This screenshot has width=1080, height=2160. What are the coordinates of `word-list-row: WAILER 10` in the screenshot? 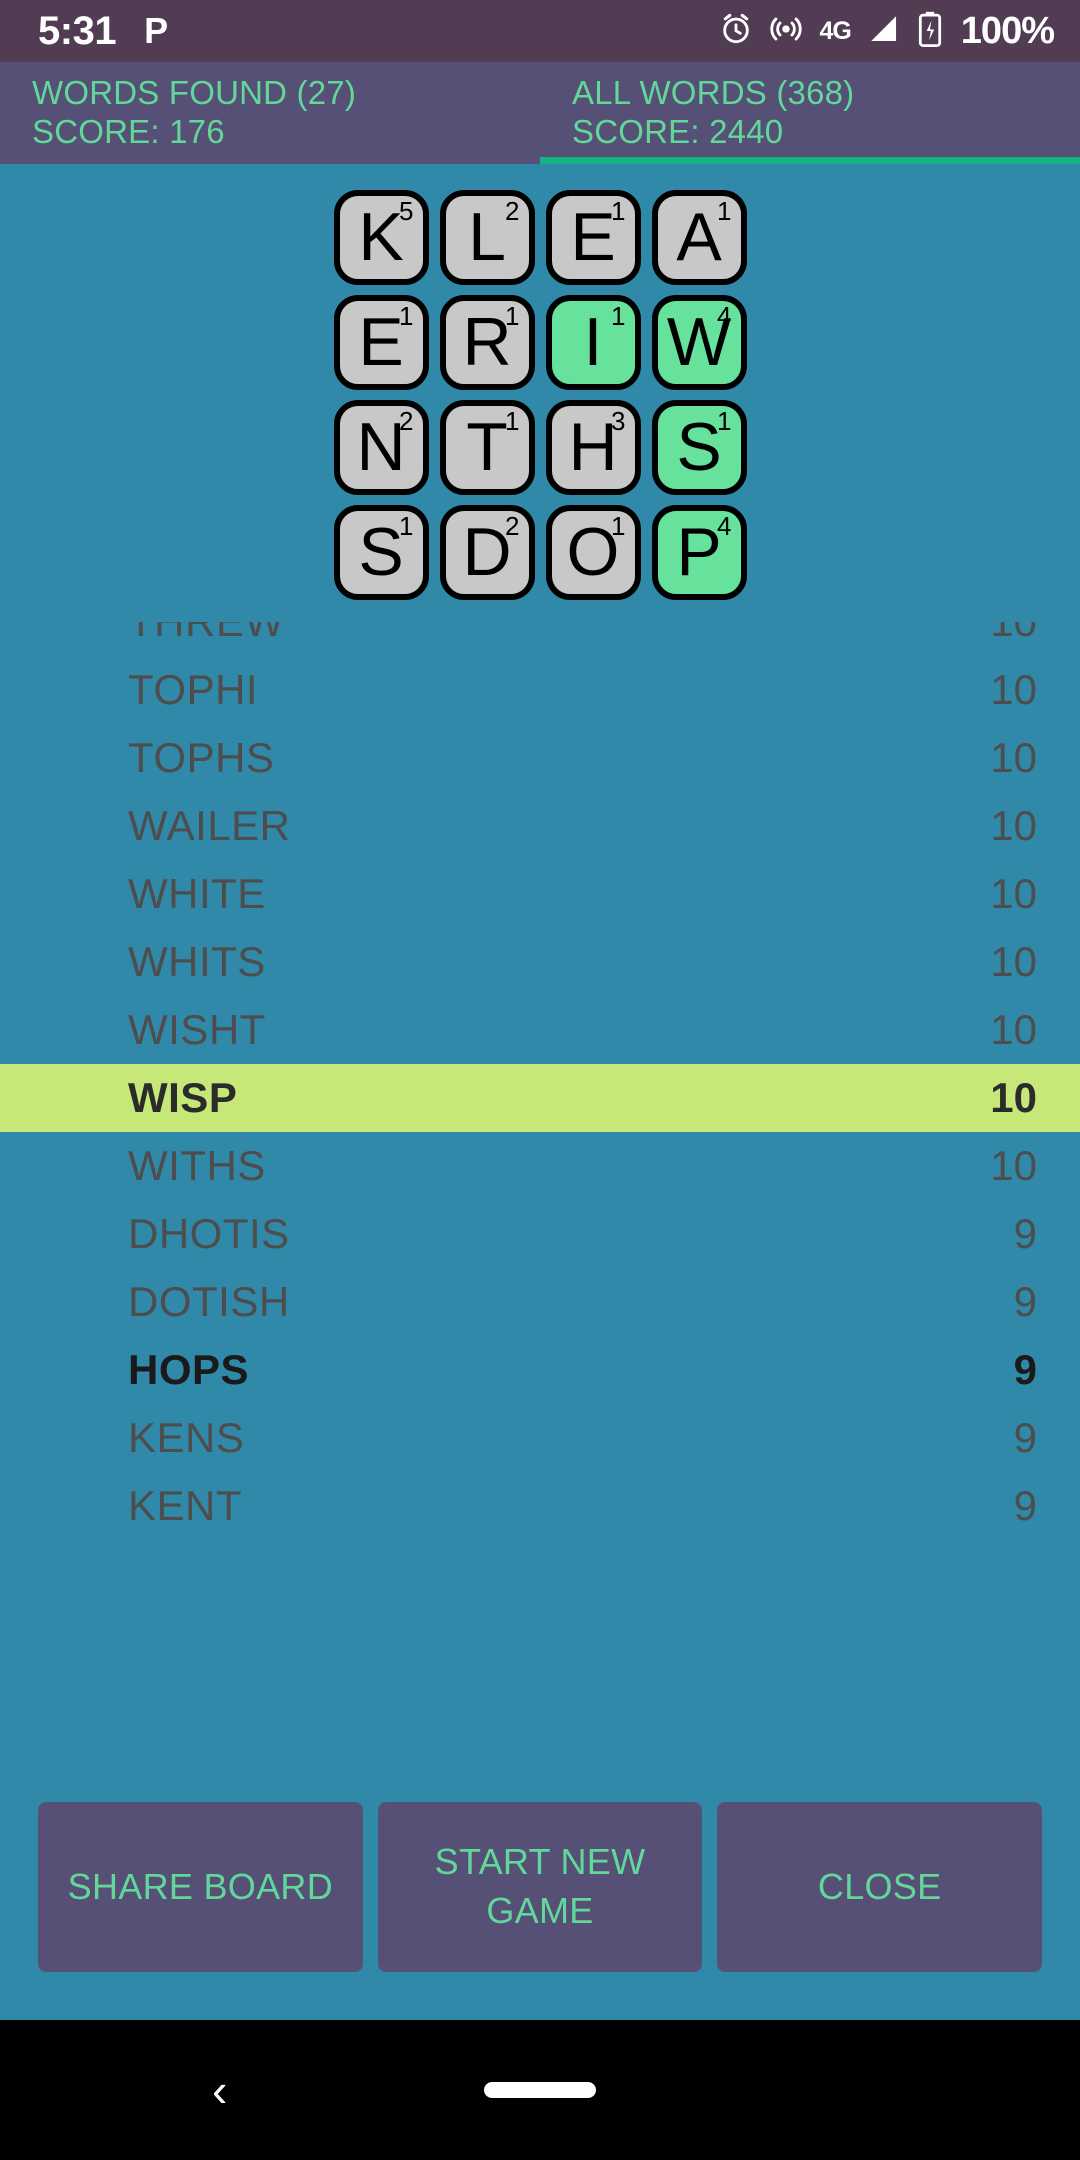 It's located at (540, 826).